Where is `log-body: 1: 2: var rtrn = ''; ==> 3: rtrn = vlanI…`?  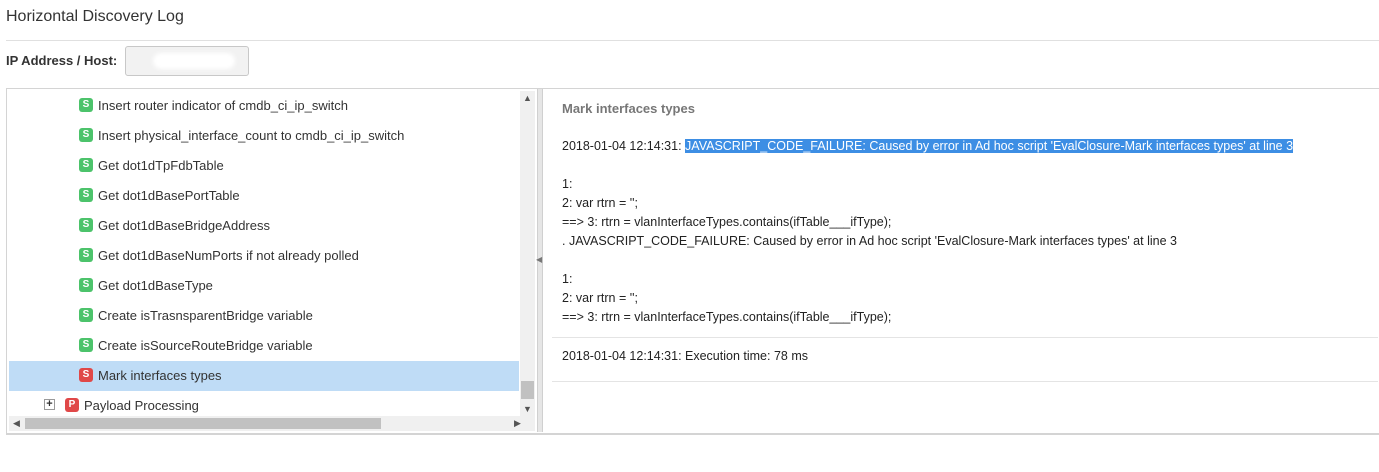
log-body: 1: 2: var rtrn = ''; ==> 3: rtrn = vlanI… is located at coordinates (869, 250).